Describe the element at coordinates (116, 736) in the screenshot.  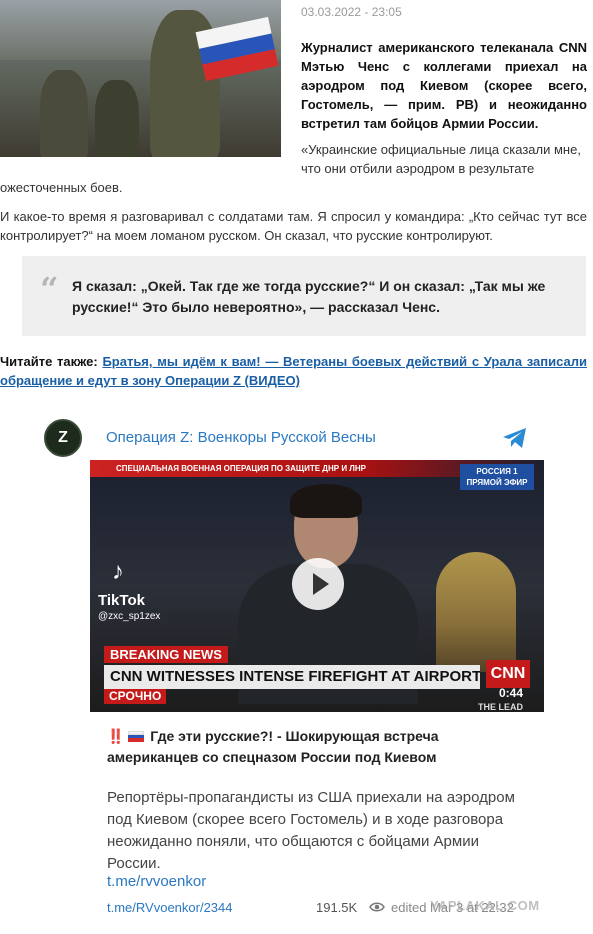
I see `double-exclamation-icon: ‼️` at that location.